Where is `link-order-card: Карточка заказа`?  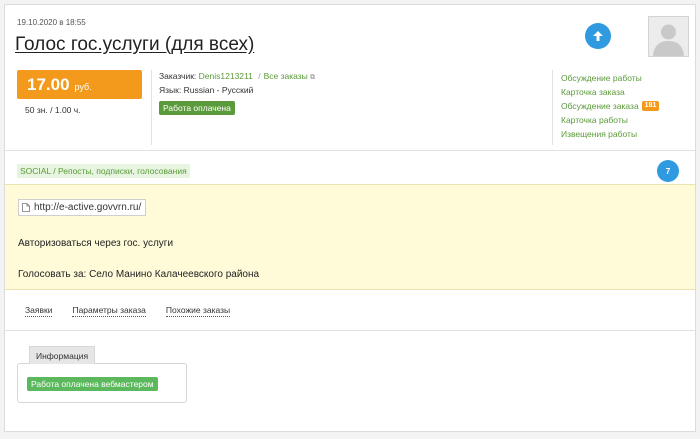 link-order-card: Карточка заказа is located at coordinates (610, 92).